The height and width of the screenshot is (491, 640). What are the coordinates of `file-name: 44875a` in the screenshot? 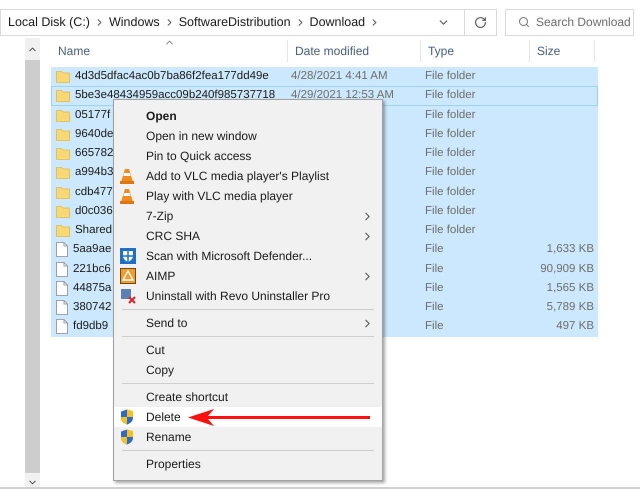 It's located at (92, 288).